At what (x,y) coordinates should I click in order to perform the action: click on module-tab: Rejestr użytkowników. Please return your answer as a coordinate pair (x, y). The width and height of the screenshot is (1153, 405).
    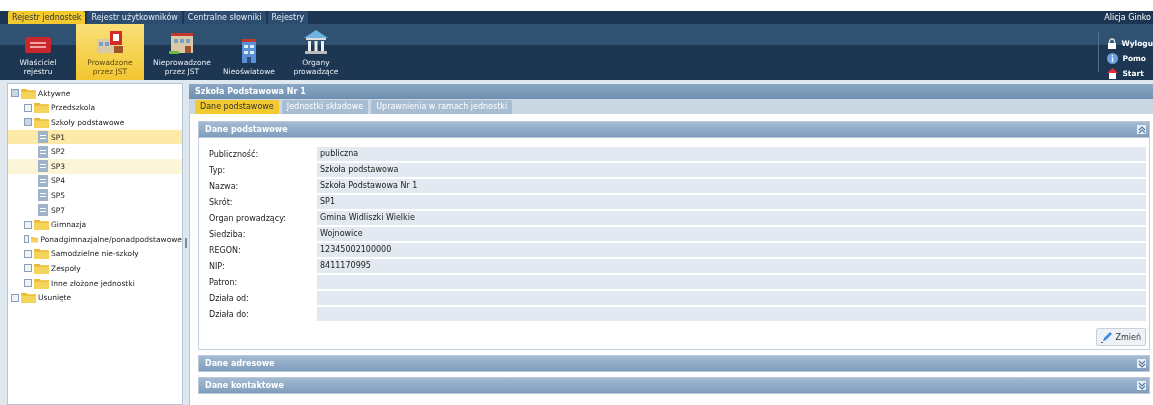
    Looking at the image, I should click on (134, 17).